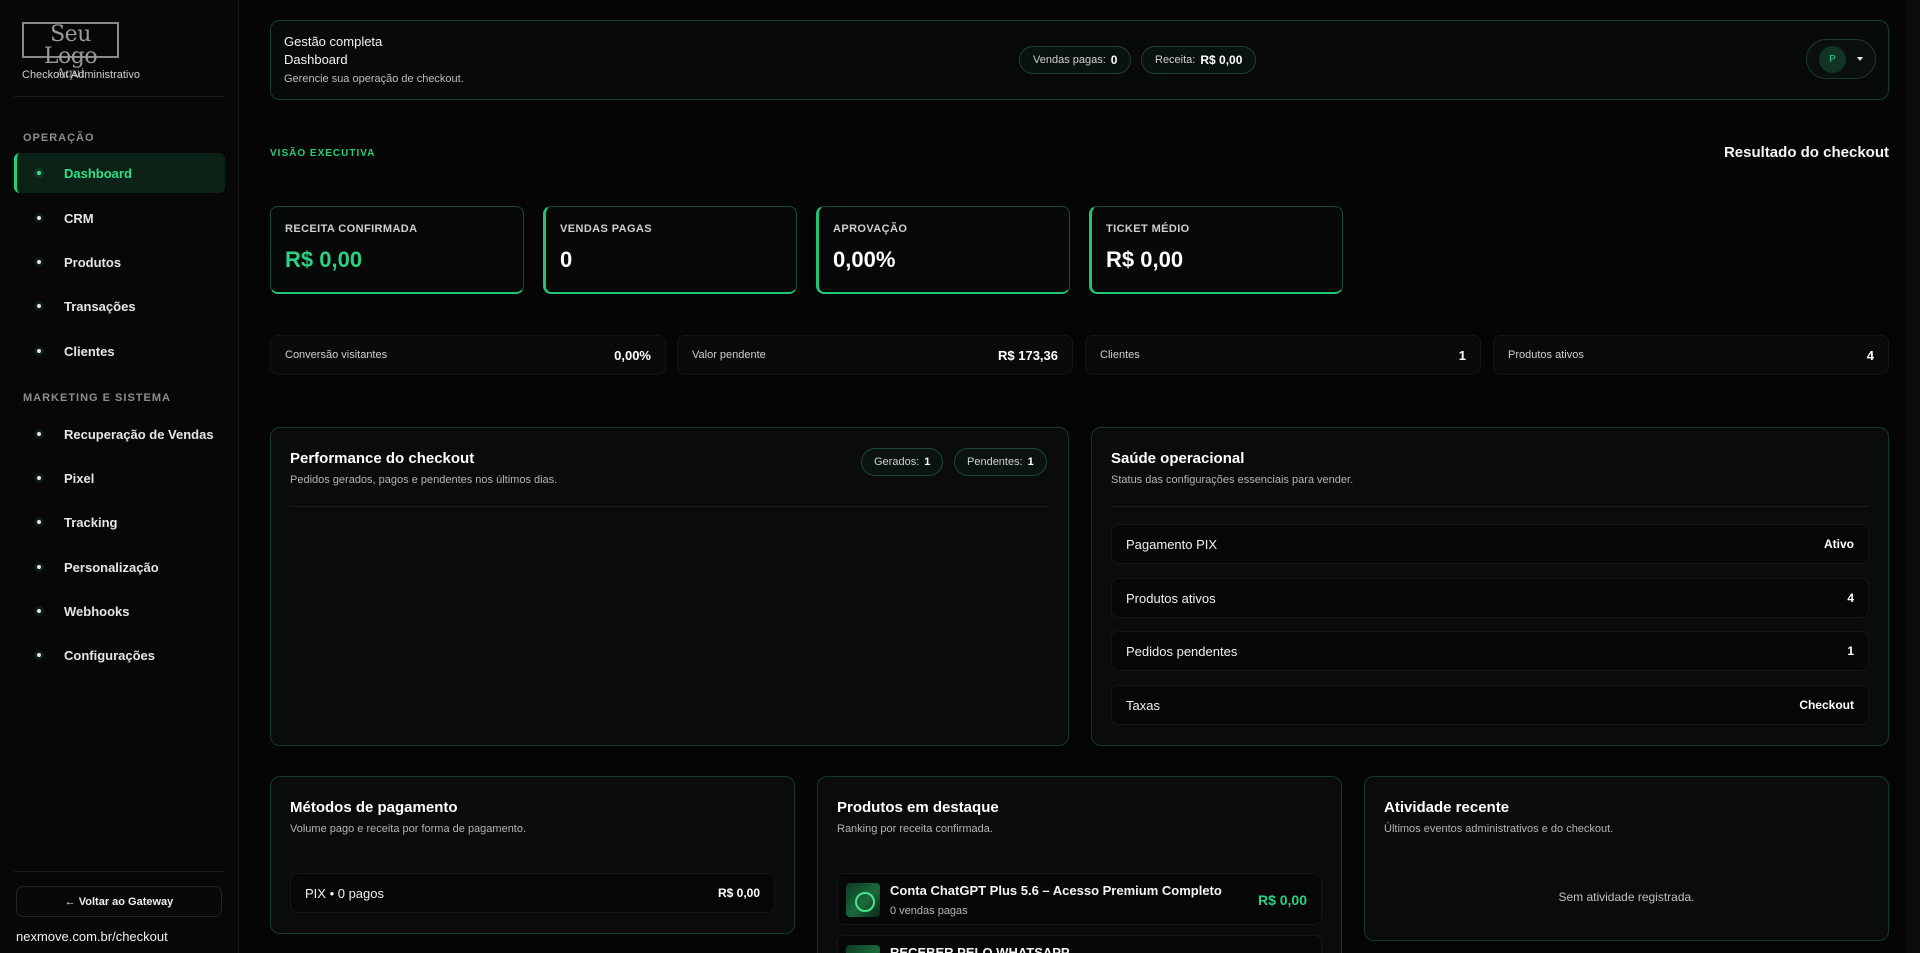  I want to click on revenue-value: R$ 0,00, so click(1221, 60).